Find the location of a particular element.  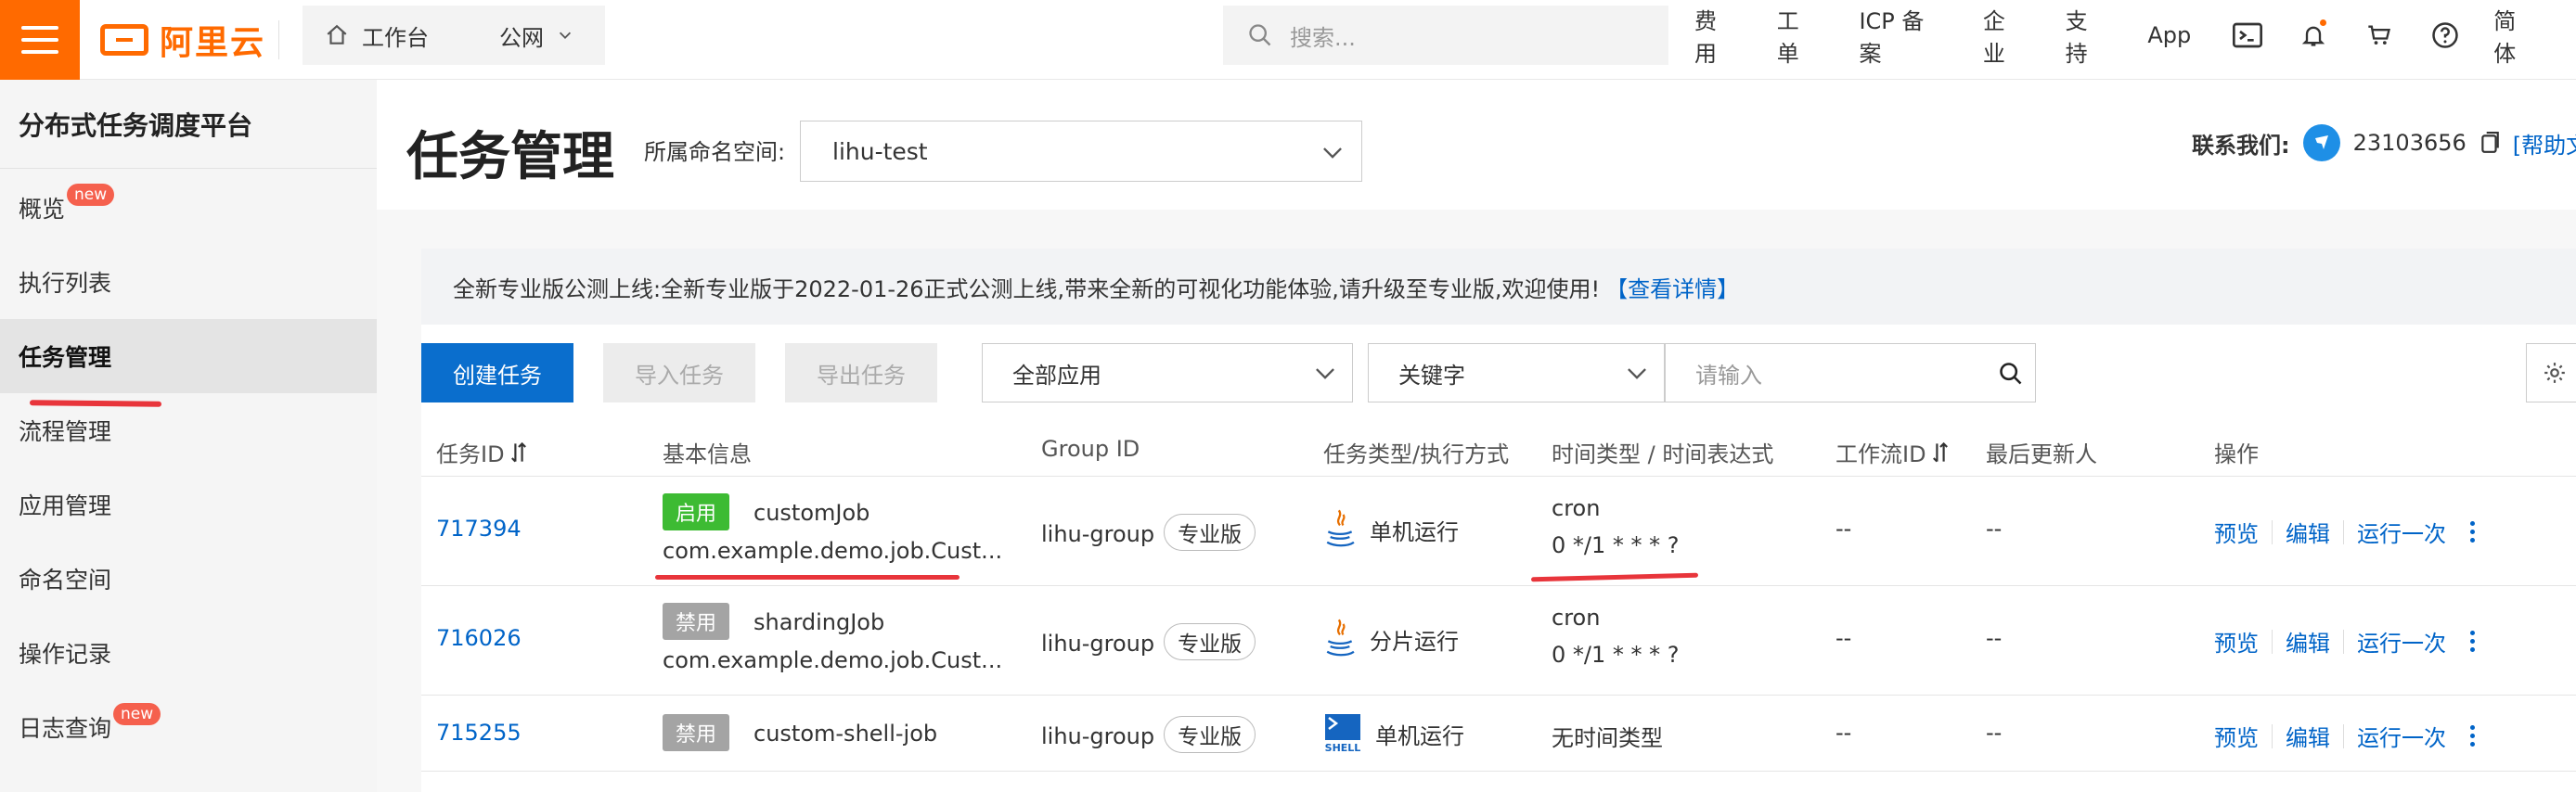

status-badge: 启用 is located at coordinates (696, 511).